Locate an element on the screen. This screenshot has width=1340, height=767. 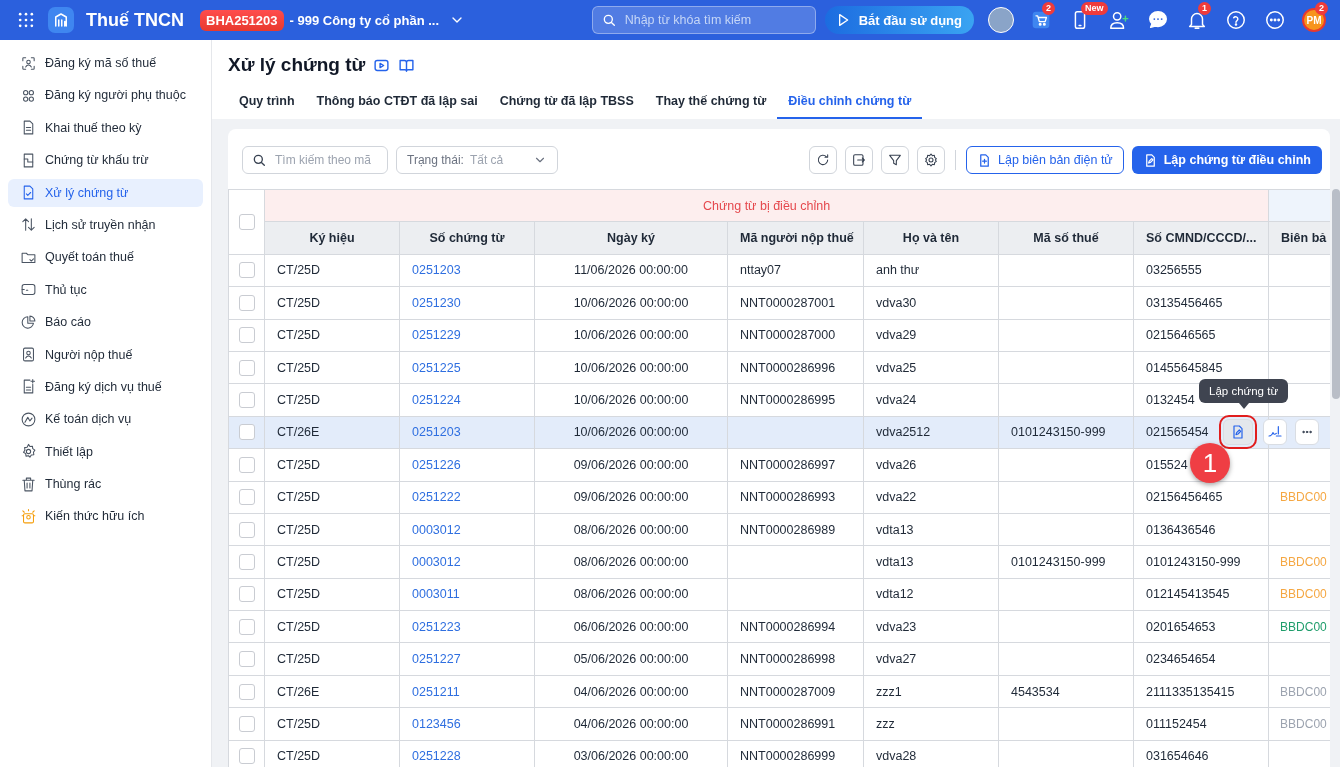
start-button: Bắt đầu sử dụng is located at coordinates (899, 20).